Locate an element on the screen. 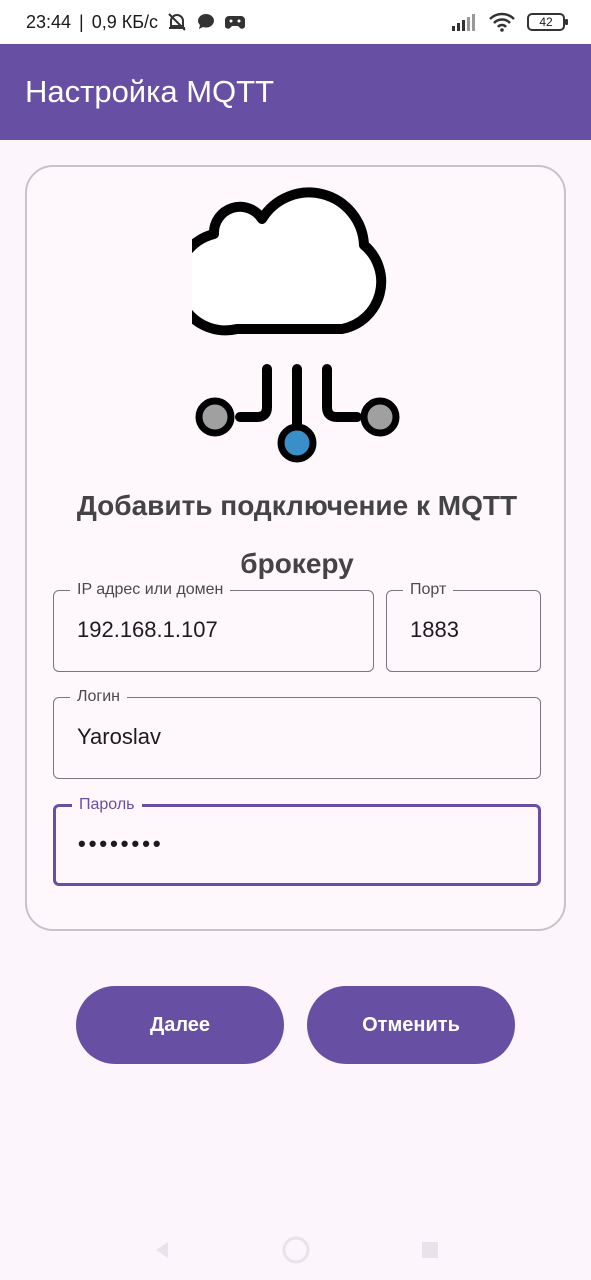  battery-icon: 42 is located at coordinates (547, 22).